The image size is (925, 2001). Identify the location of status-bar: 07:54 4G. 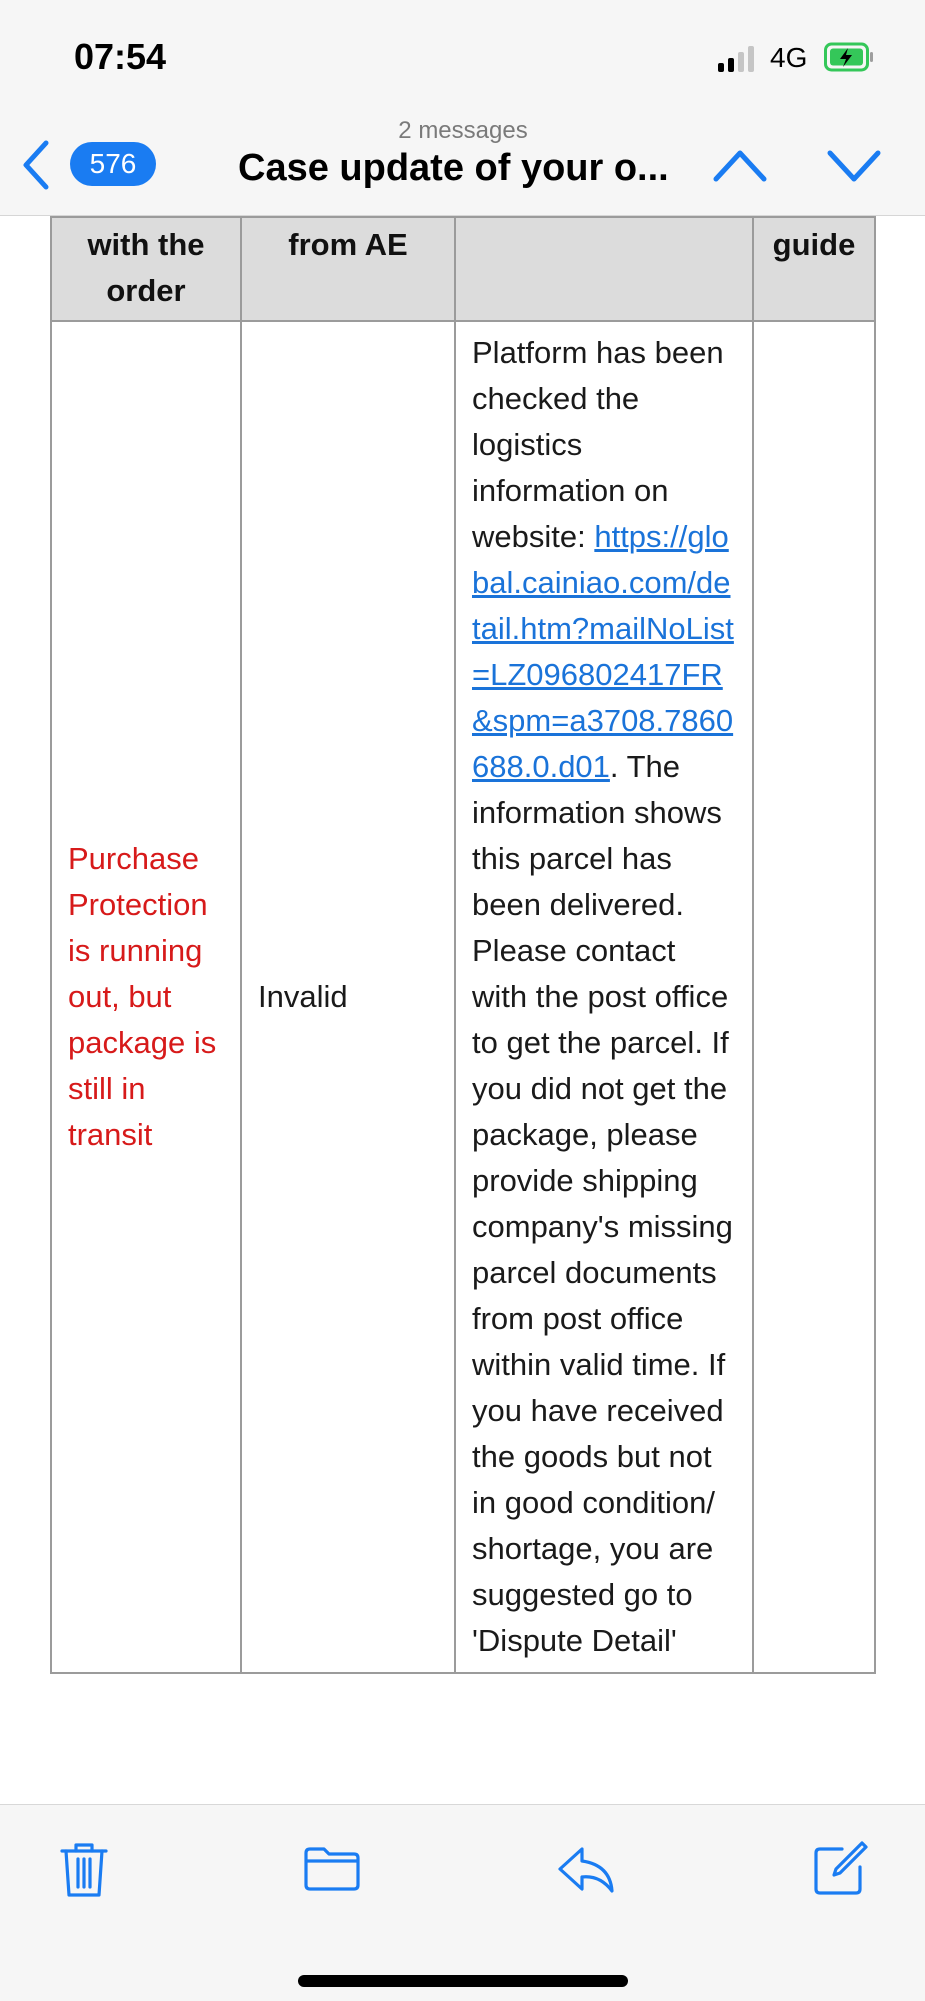
(462, 57).